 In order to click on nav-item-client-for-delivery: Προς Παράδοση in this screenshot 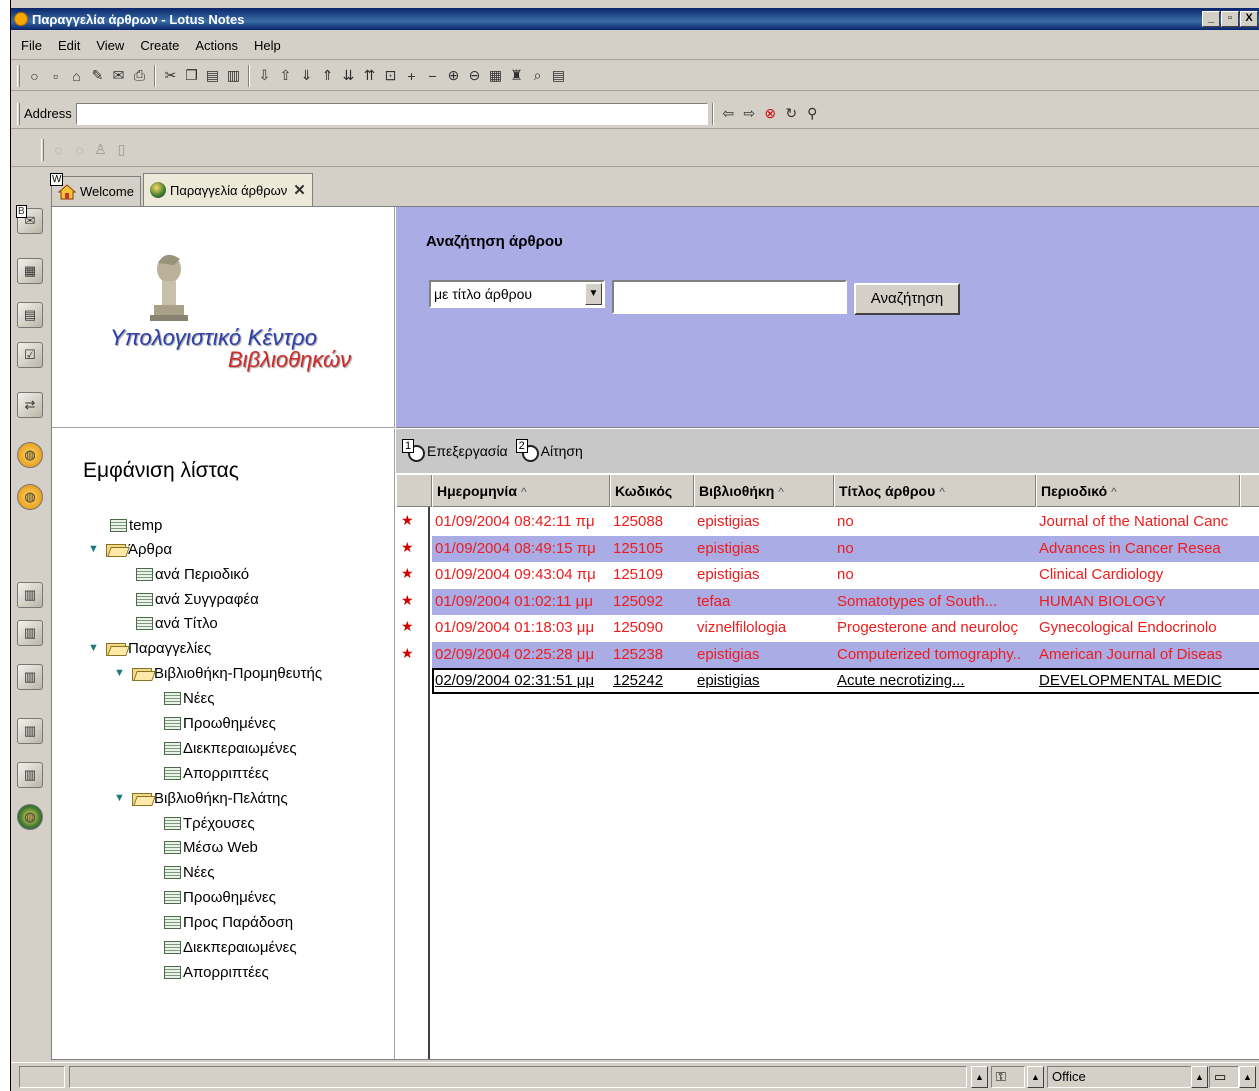, I will do `click(228, 922)`.